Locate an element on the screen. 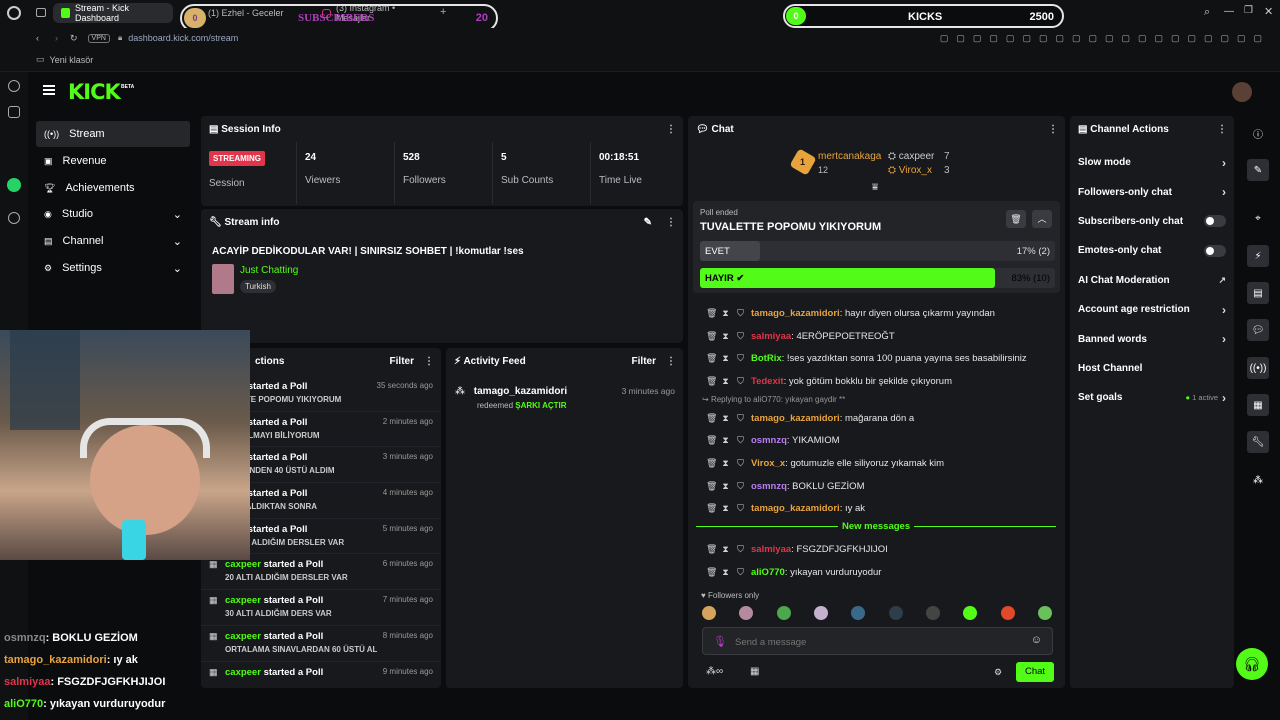 The width and height of the screenshot is (1280, 720). calendar-icon: ▦ is located at coordinates (1258, 405).